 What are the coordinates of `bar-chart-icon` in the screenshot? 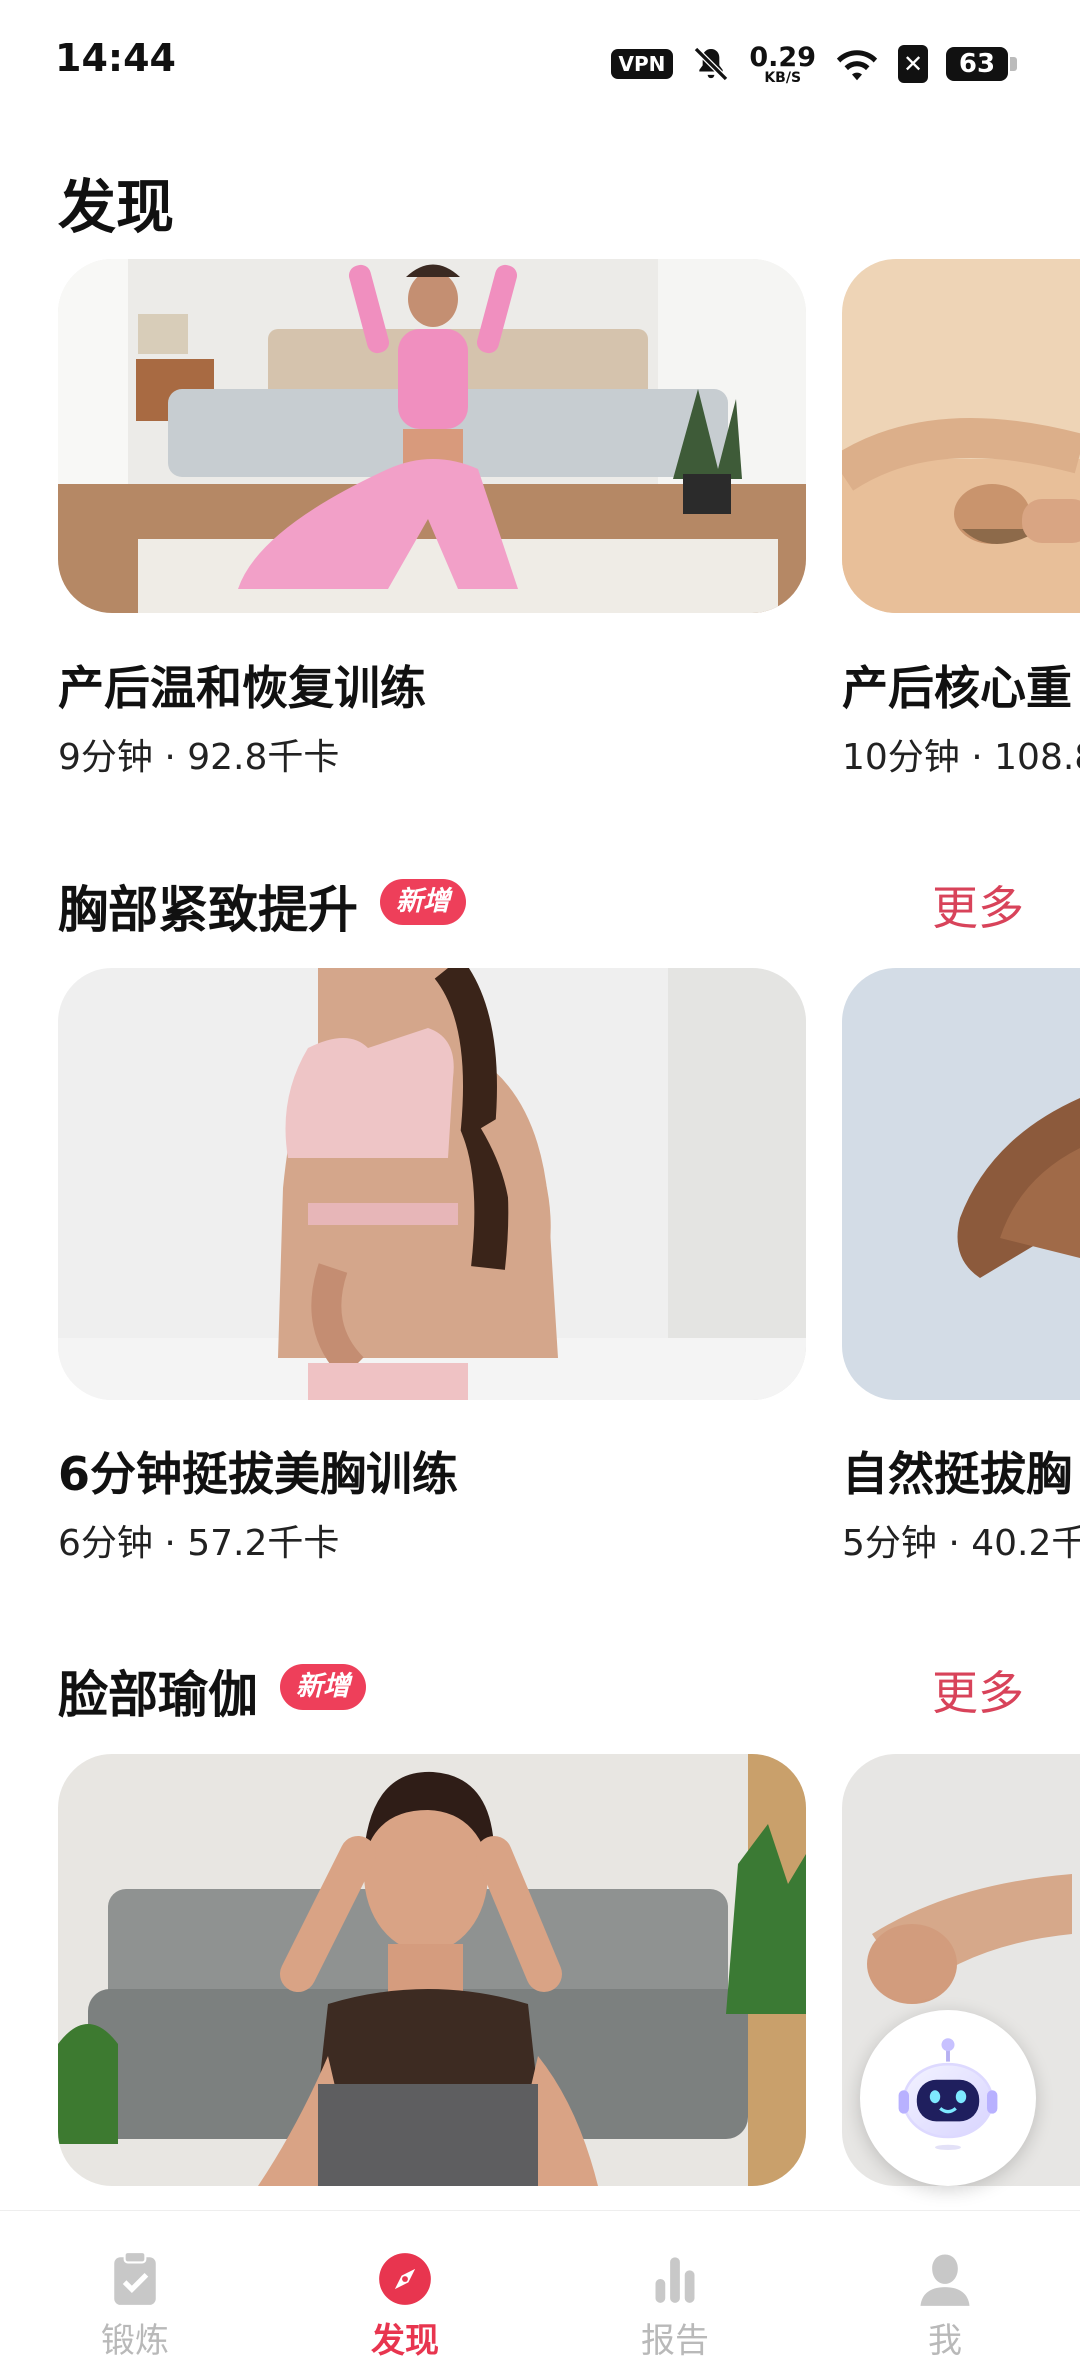 It's located at (675, 2280).